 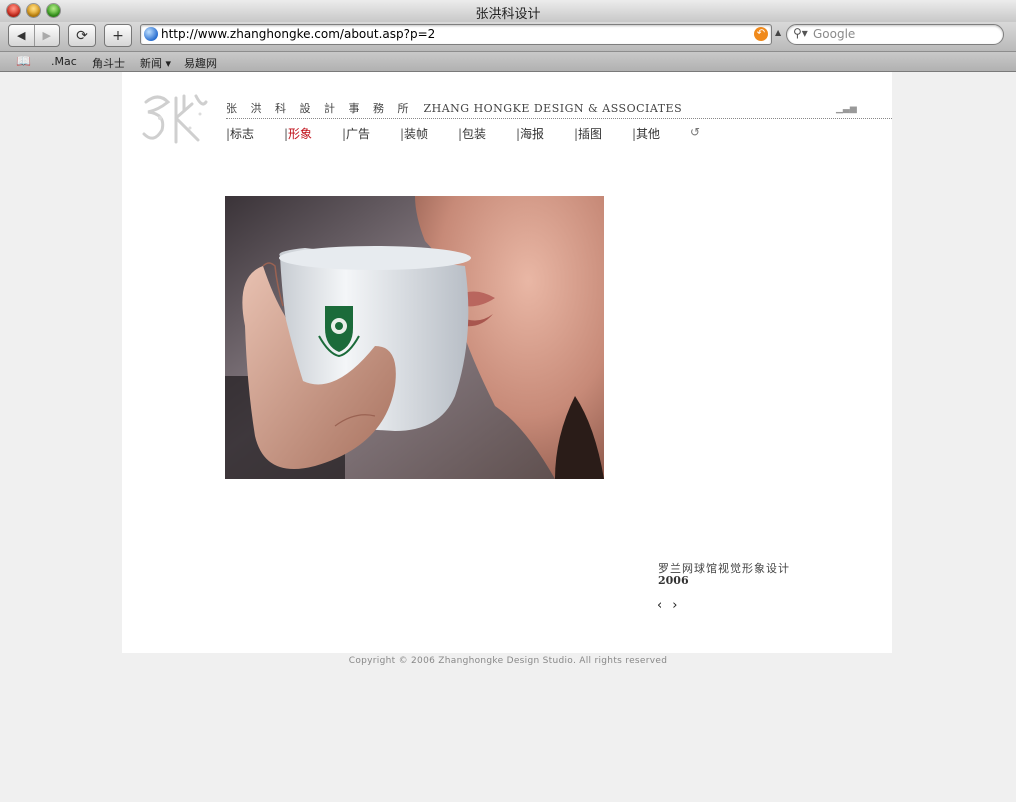 What do you see at coordinates (800, 33) in the screenshot?
I see `search-icon: ⚲▾` at bounding box center [800, 33].